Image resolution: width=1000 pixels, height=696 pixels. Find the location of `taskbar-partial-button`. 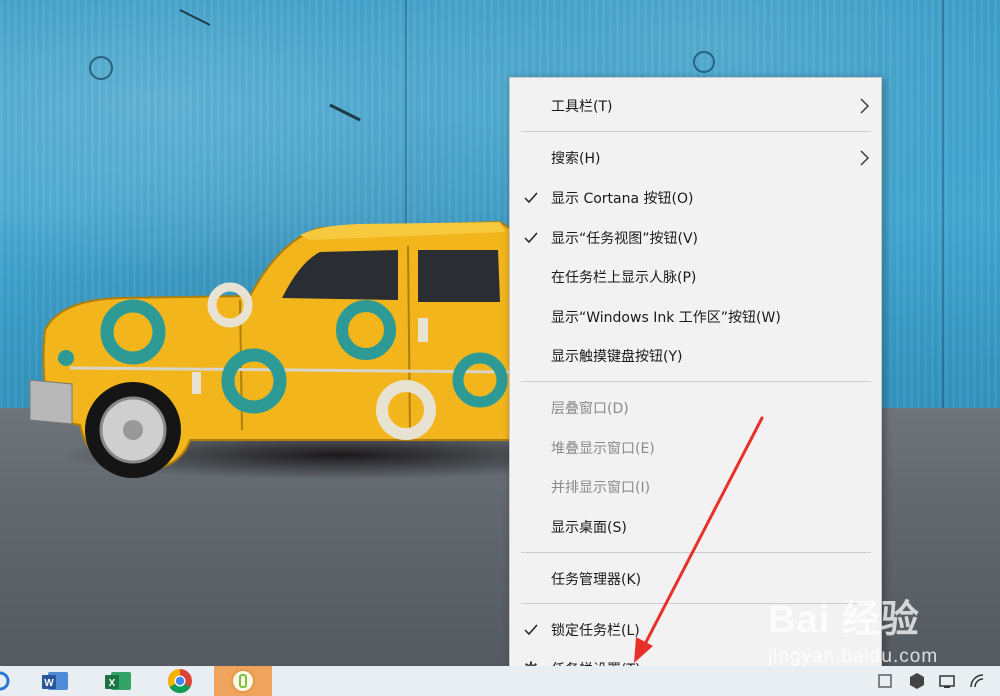

taskbar-partial-button is located at coordinates (11, 681).